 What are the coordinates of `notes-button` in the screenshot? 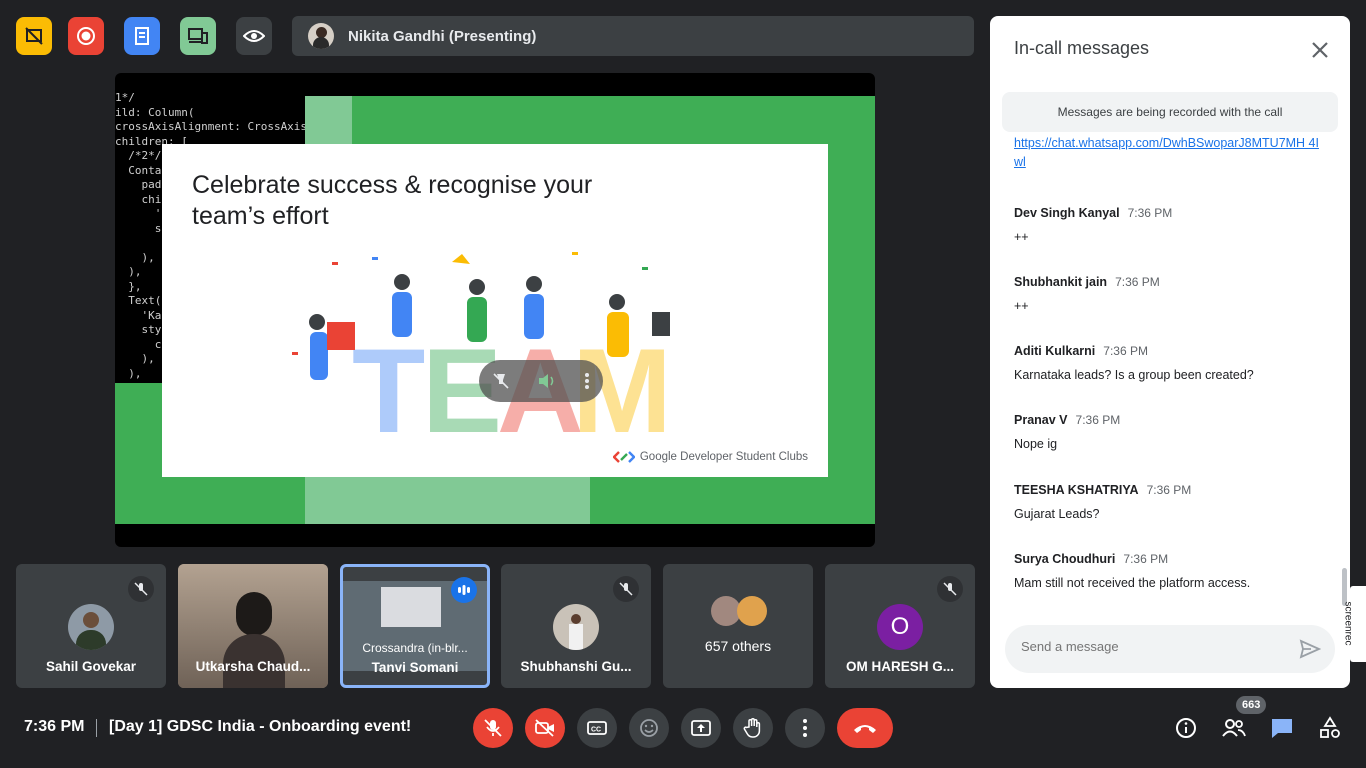 It's located at (142, 36).